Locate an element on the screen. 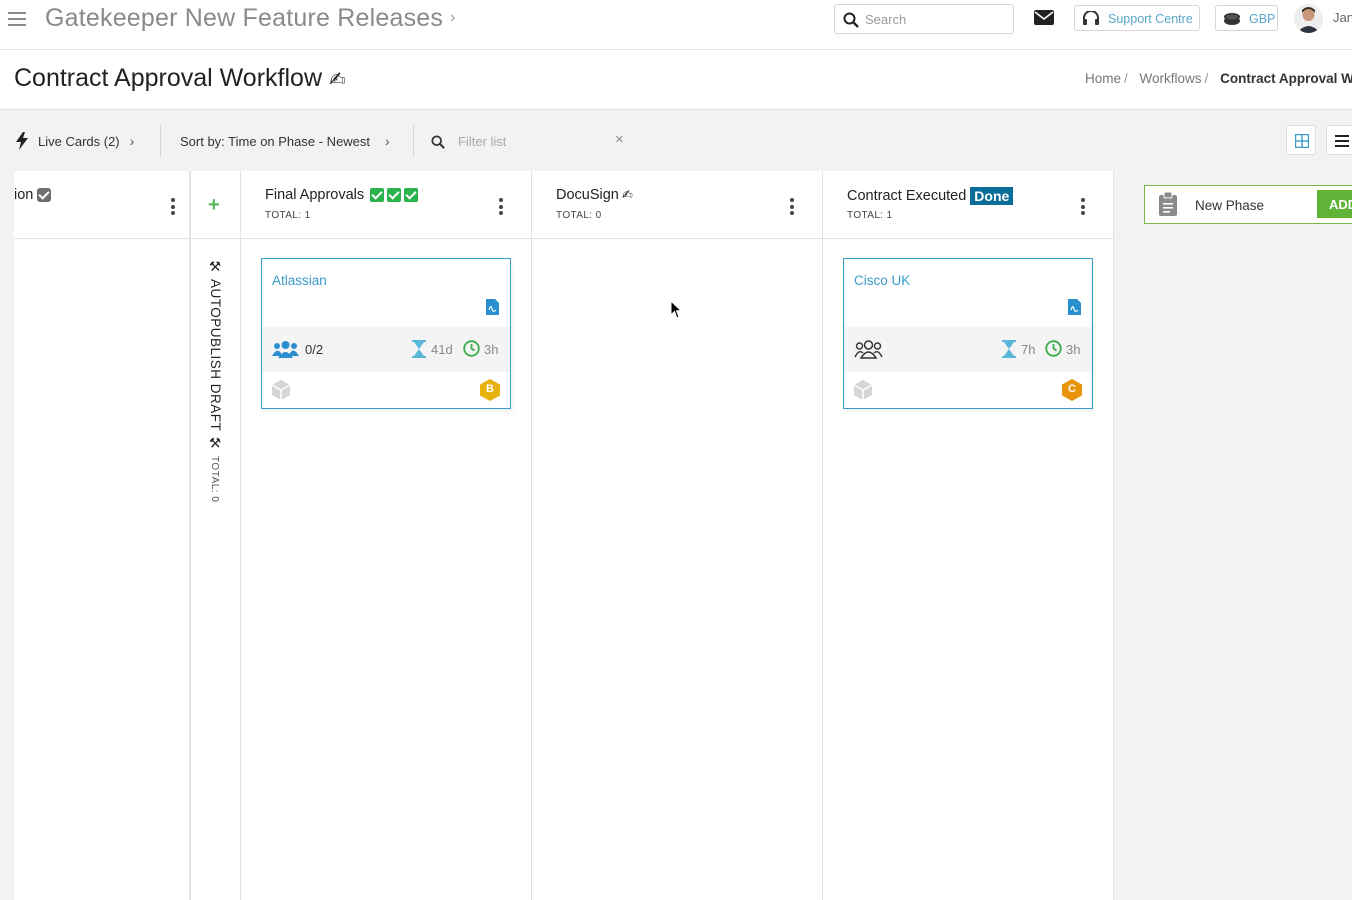 Image resolution: width=1352 pixels, height=900 pixels. coins-icon is located at coordinates (1232, 19).